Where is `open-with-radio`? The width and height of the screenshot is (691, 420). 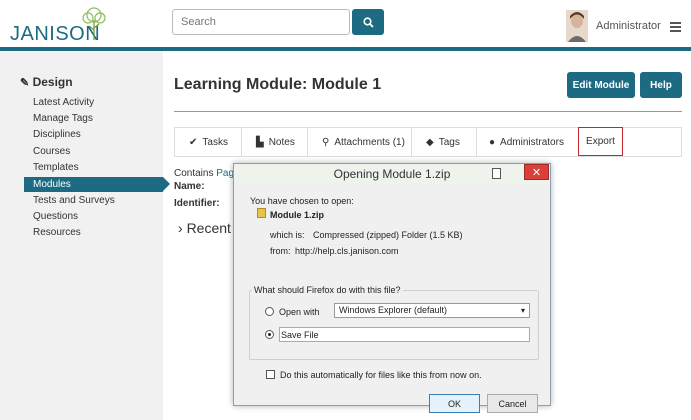 open-with-radio is located at coordinates (269, 311).